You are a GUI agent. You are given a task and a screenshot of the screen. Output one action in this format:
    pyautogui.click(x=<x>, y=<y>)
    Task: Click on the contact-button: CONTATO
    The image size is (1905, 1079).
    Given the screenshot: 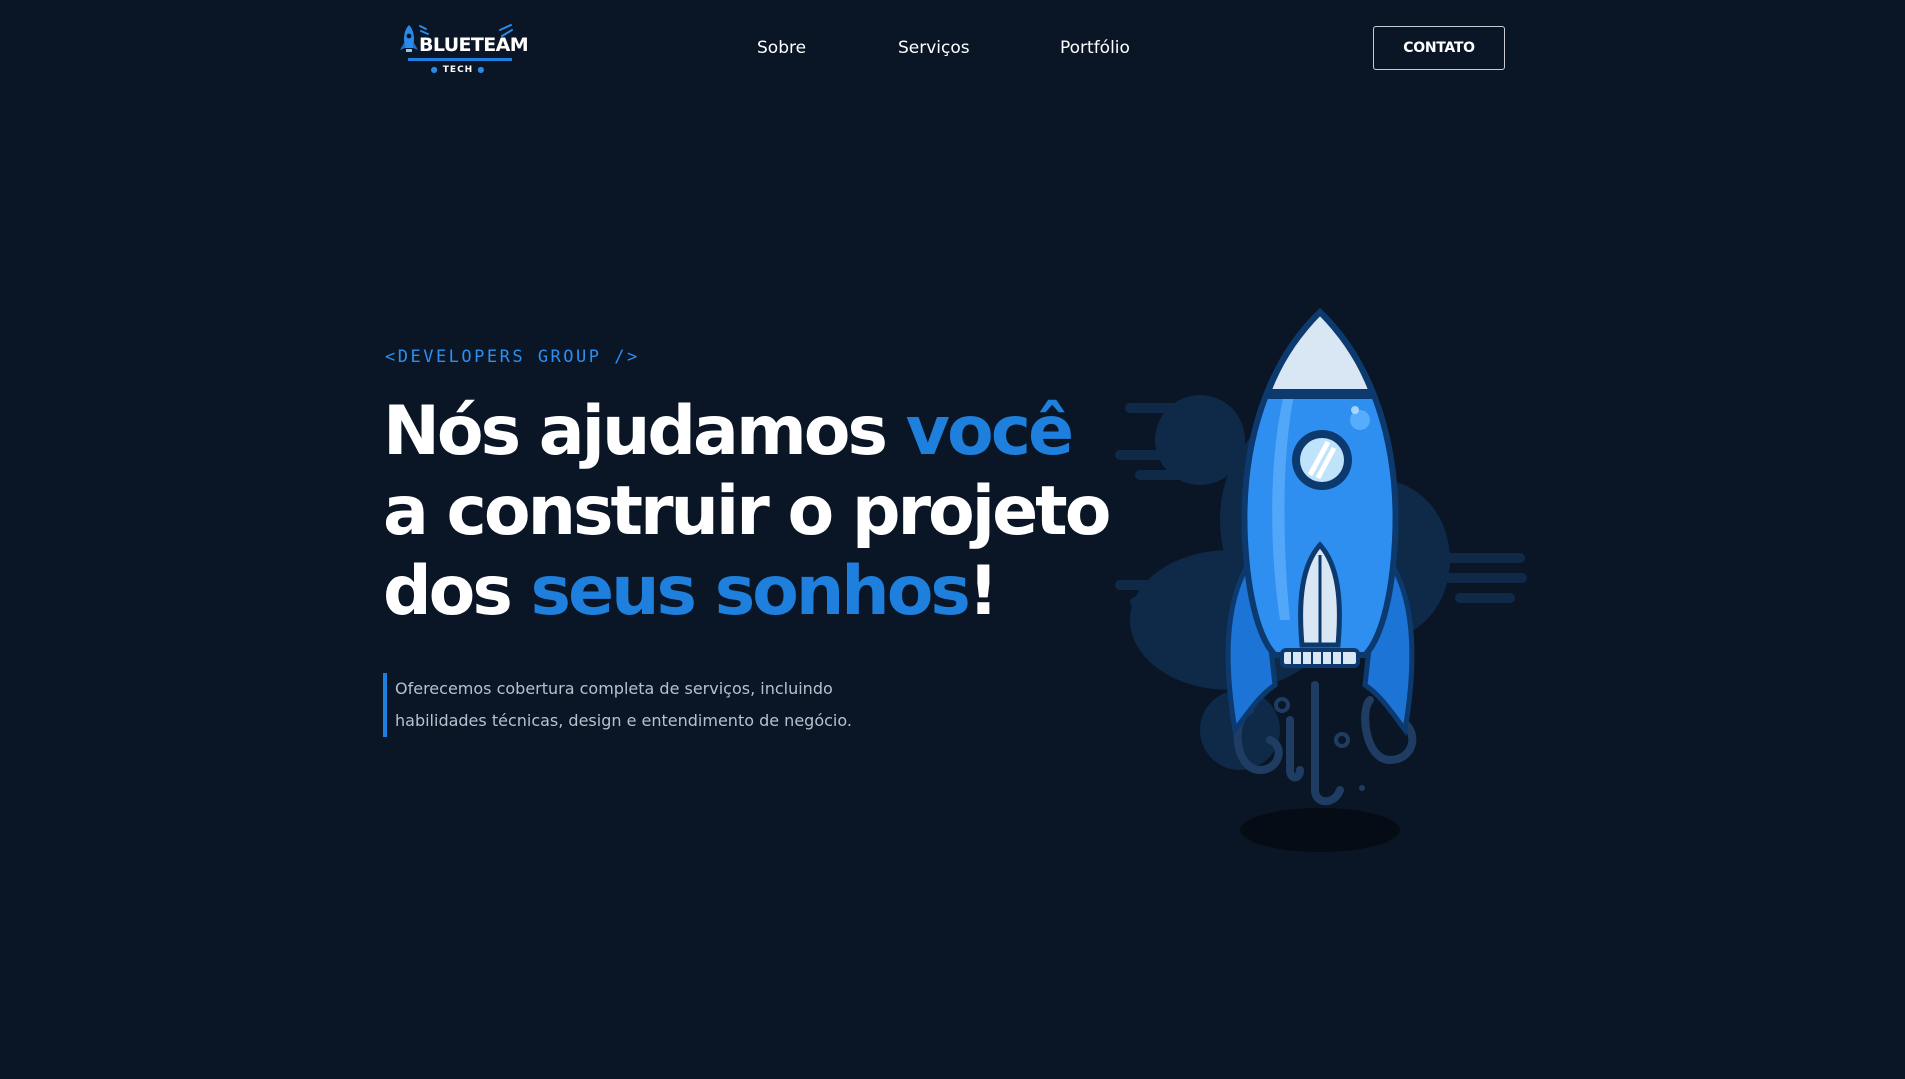 What is the action you would take?
    pyautogui.click(x=1439, y=48)
    